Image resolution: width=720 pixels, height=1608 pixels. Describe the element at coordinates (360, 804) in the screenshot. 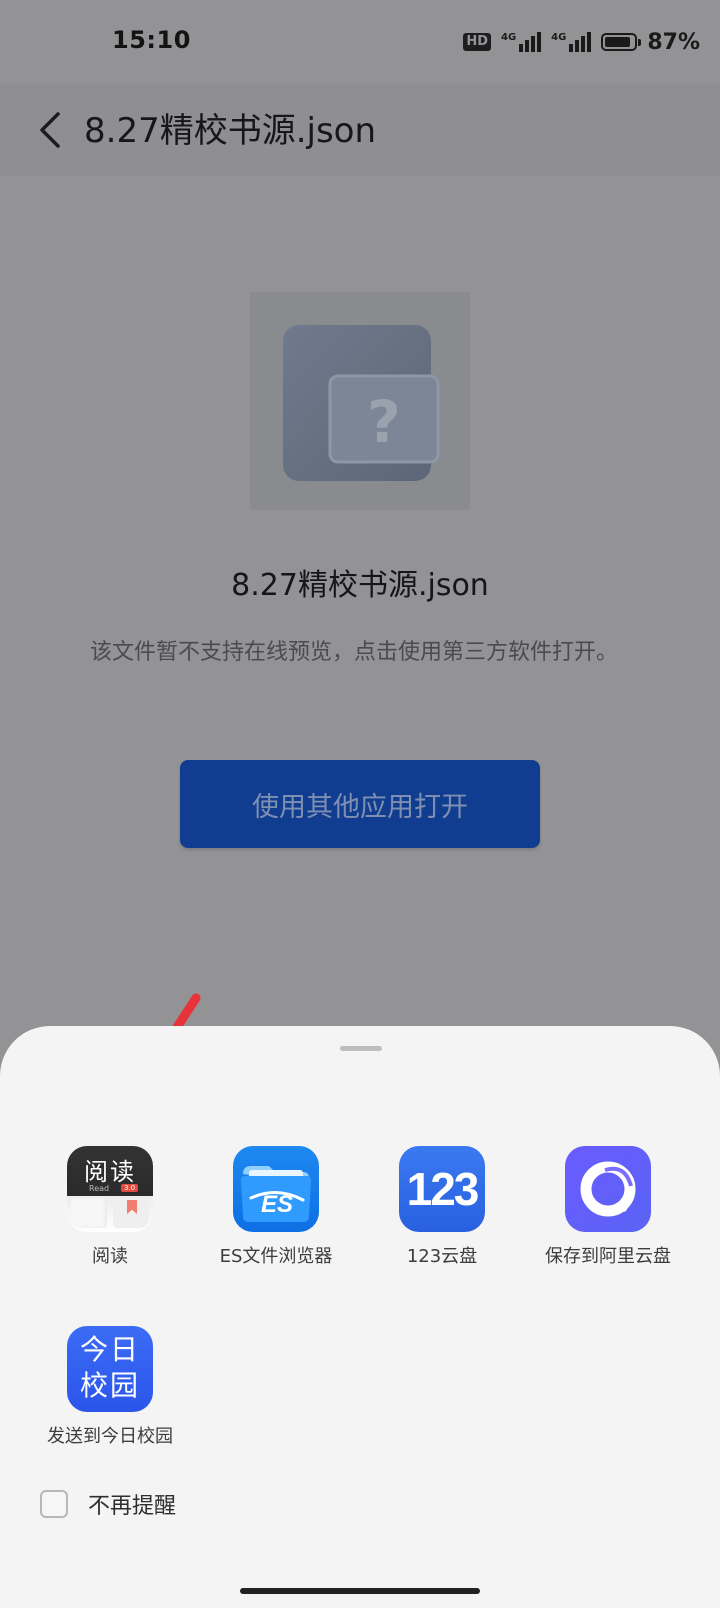

I see `open-with-other-app-button: 使用其他应用打开` at that location.